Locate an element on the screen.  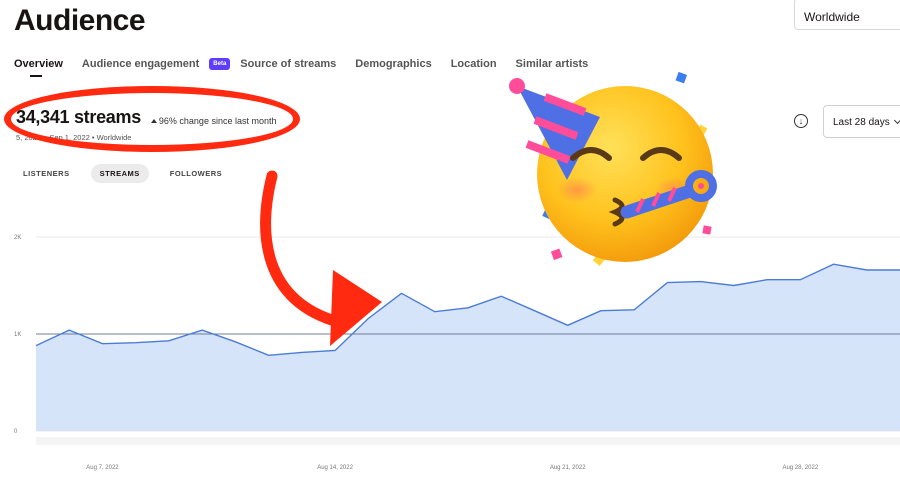
y-tick-label: 0 is located at coordinates (16, 432).